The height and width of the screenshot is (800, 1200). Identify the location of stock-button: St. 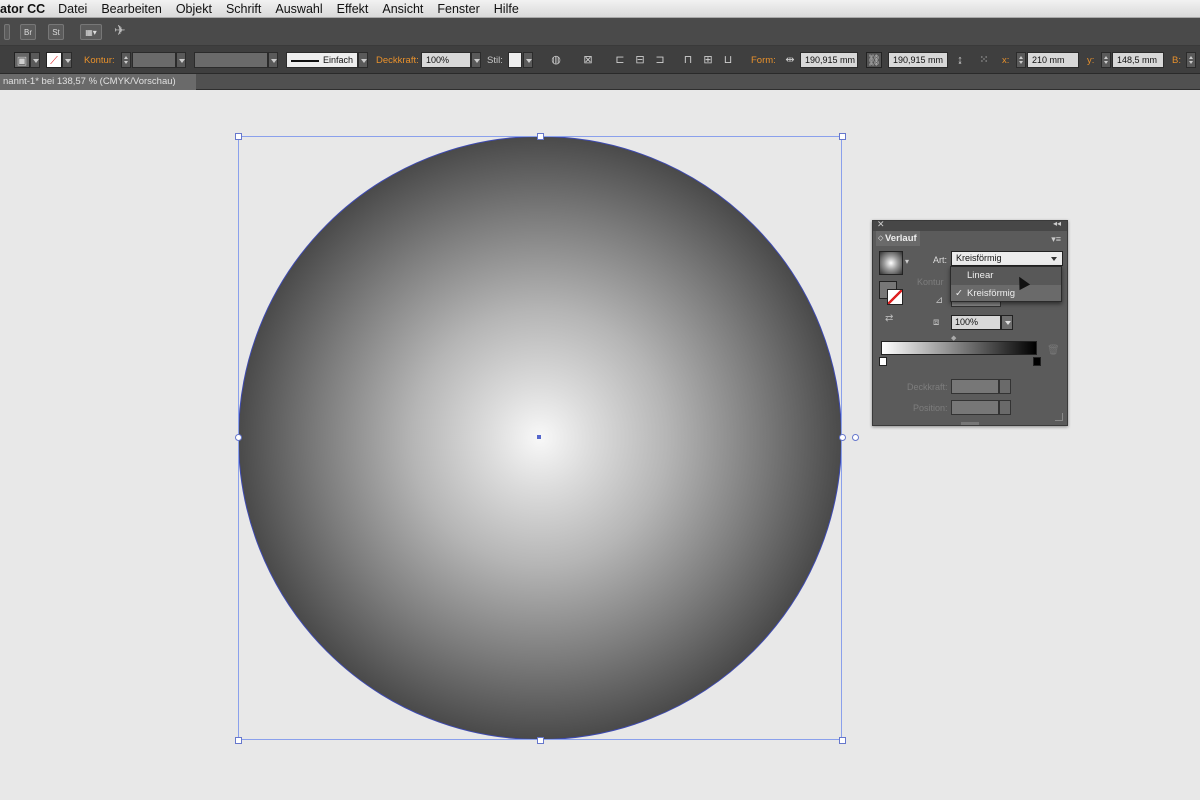
(56, 32).